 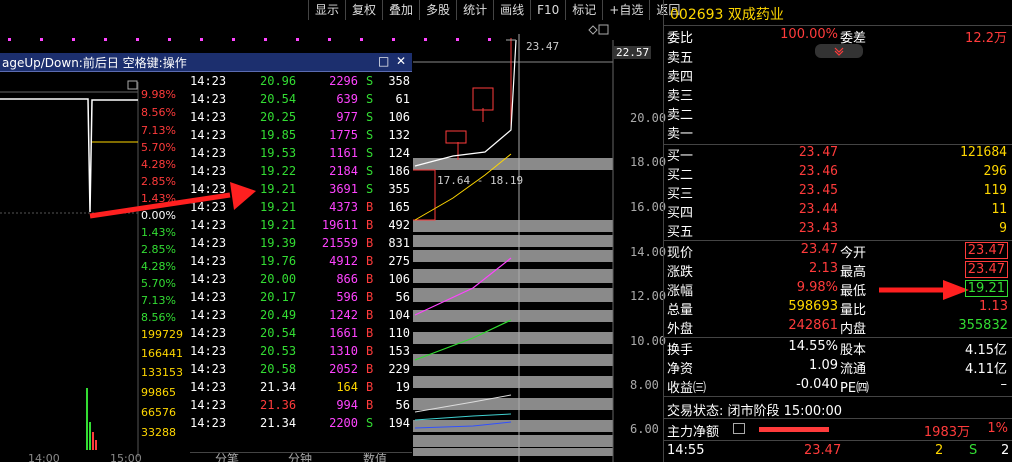 What do you see at coordinates (326, 10) in the screenshot?
I see `toolbar-display-button: 显示` at bounding box center [326, 10].